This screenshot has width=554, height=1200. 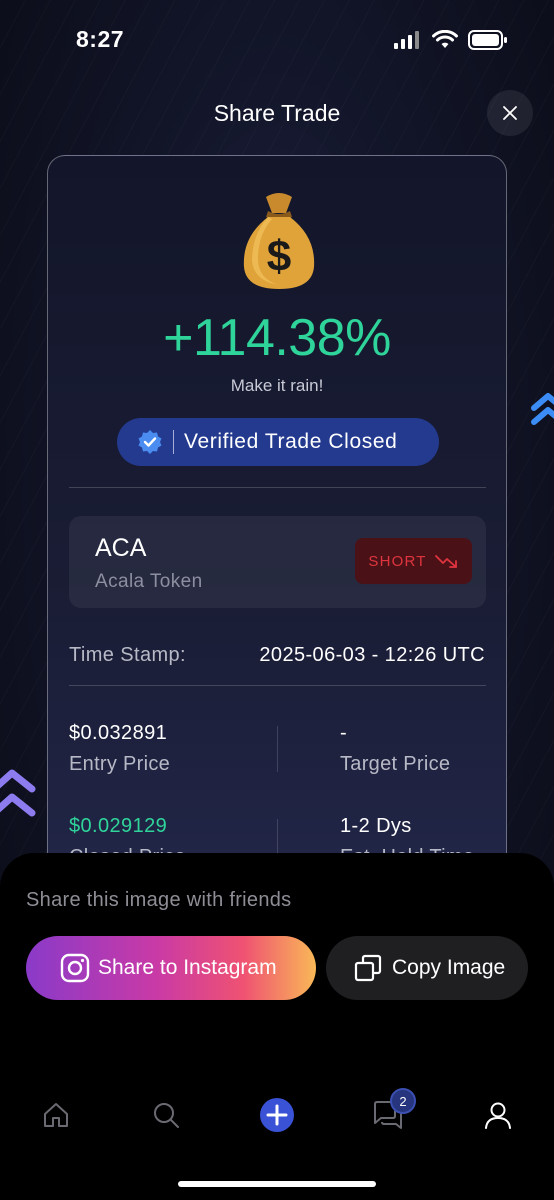 What do you see at coordinates (368, 968) in the screenshot?
I see `copy-icon` at bounding box center [368, 968].